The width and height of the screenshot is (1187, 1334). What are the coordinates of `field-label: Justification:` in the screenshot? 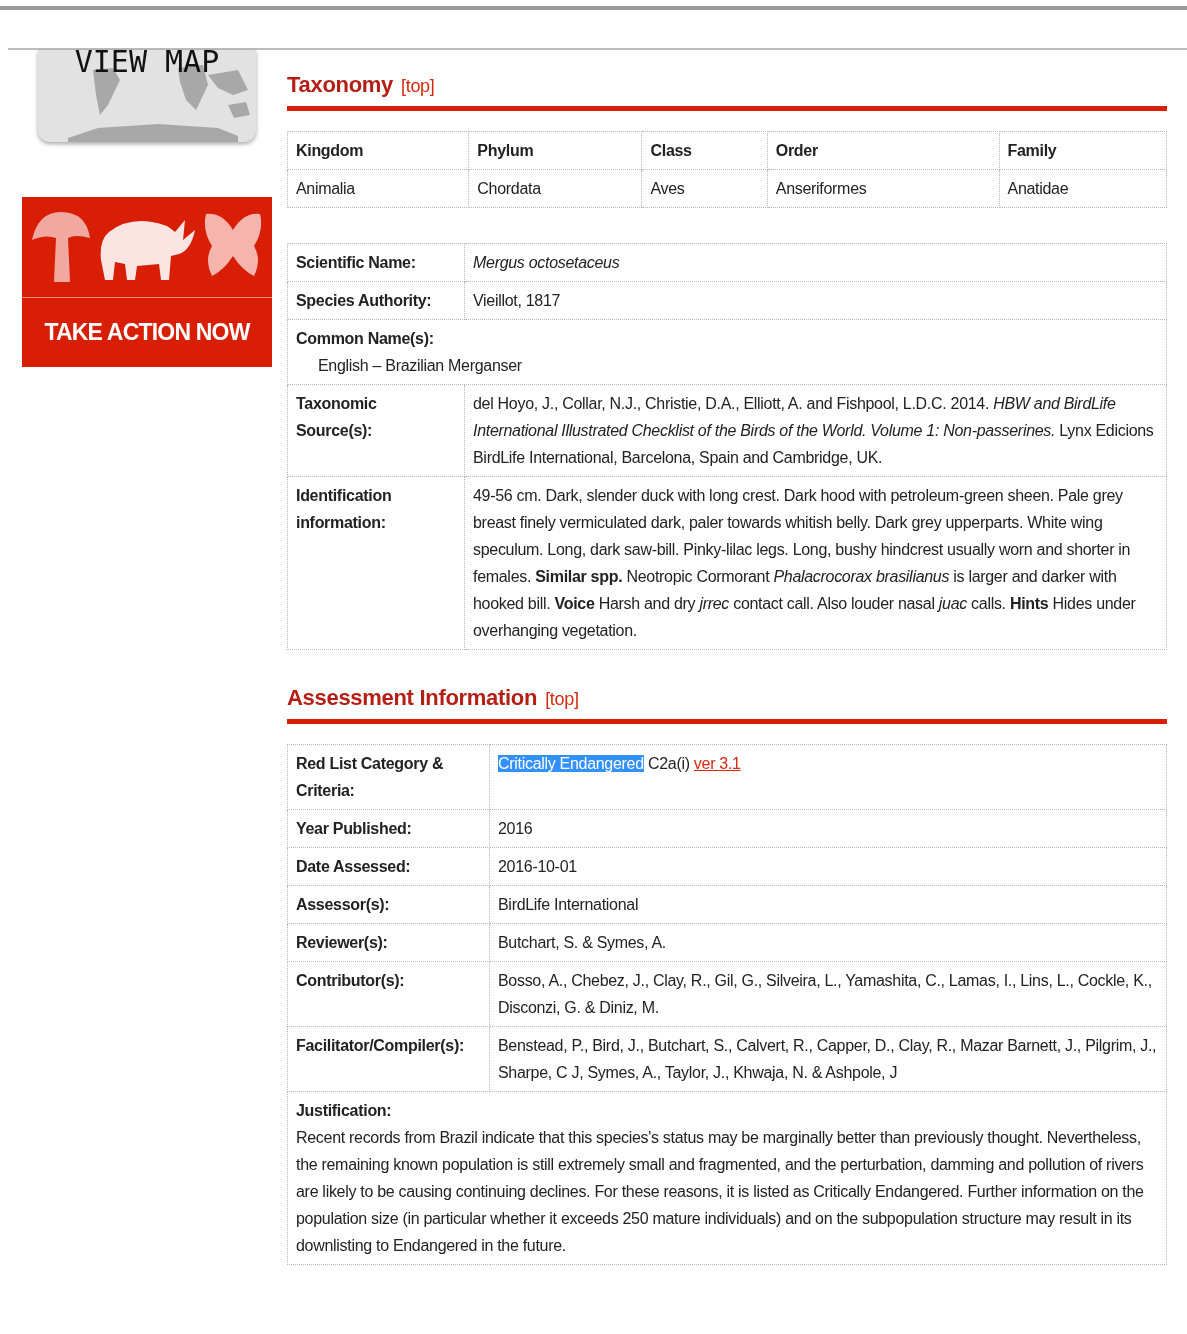 It's located at (344, 1111).